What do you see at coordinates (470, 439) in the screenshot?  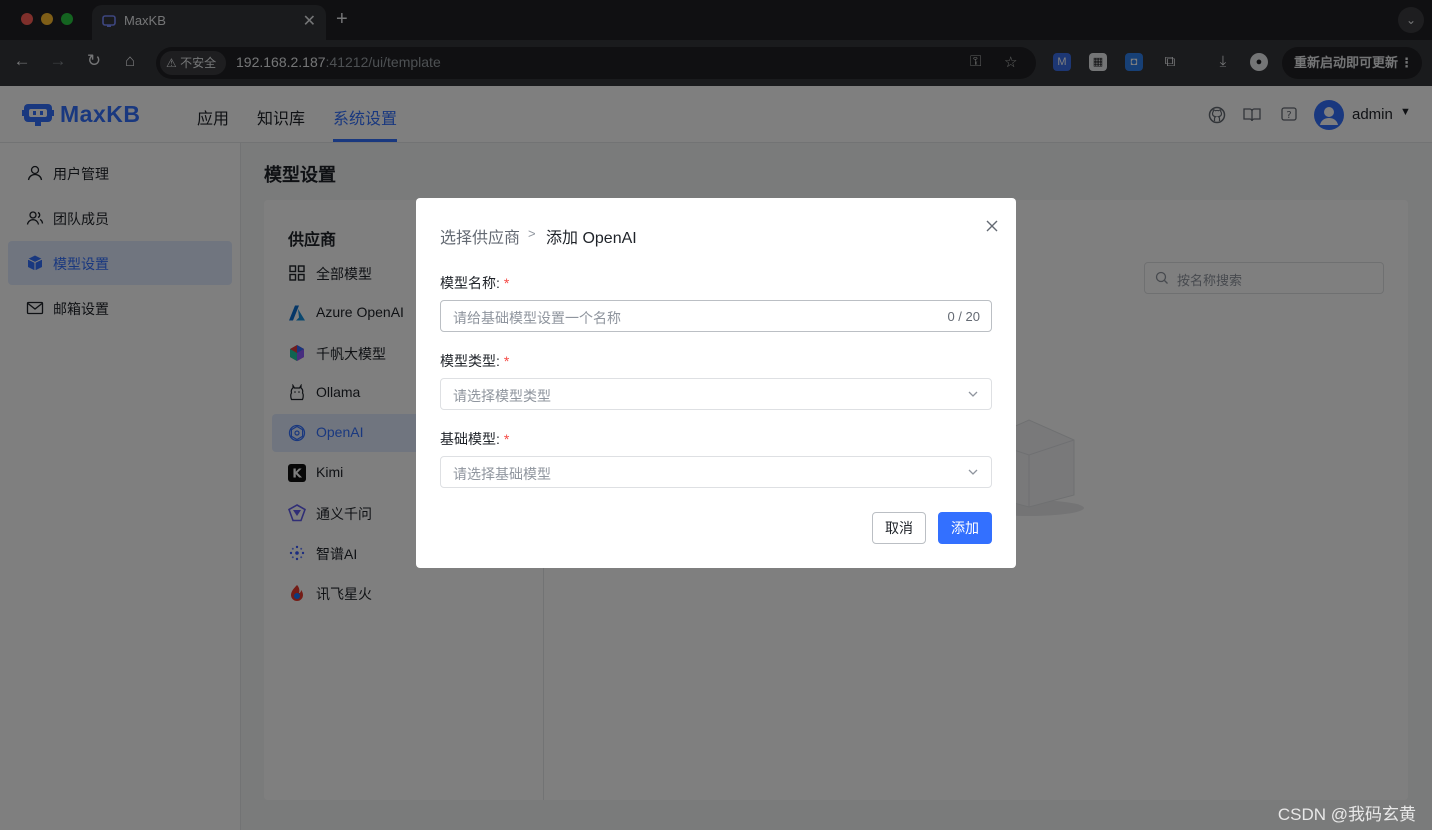 I see `base-model-label-text: 基础模型:` at bounding box center [470, 439].